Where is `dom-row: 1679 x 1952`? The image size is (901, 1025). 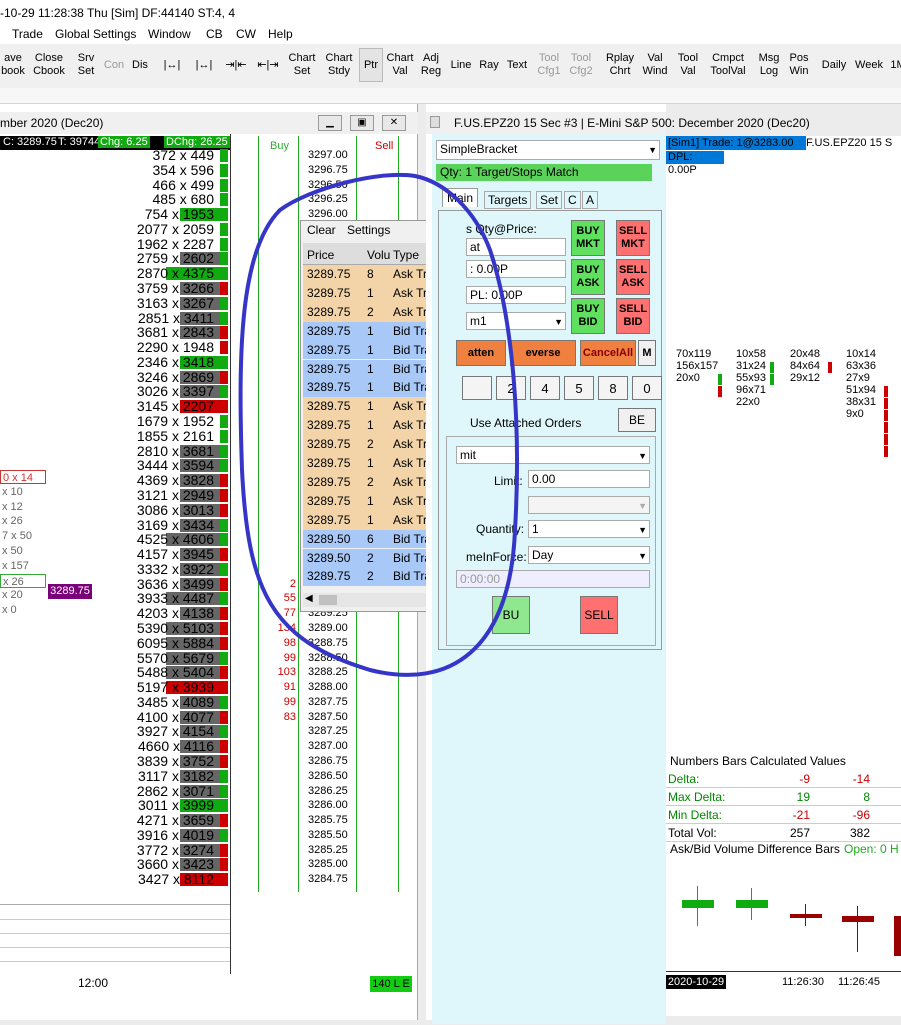 dom-row: 1679 x 1952 is located at coordinates (150, 421).